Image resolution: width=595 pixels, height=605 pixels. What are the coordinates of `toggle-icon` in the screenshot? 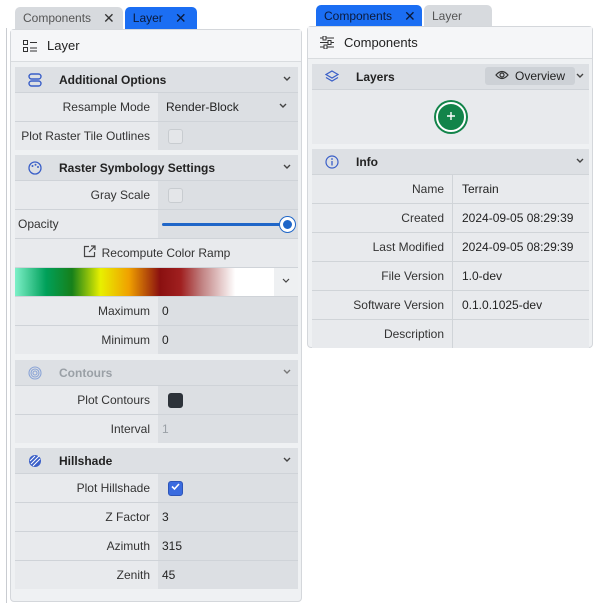 It's located at (35, 80).